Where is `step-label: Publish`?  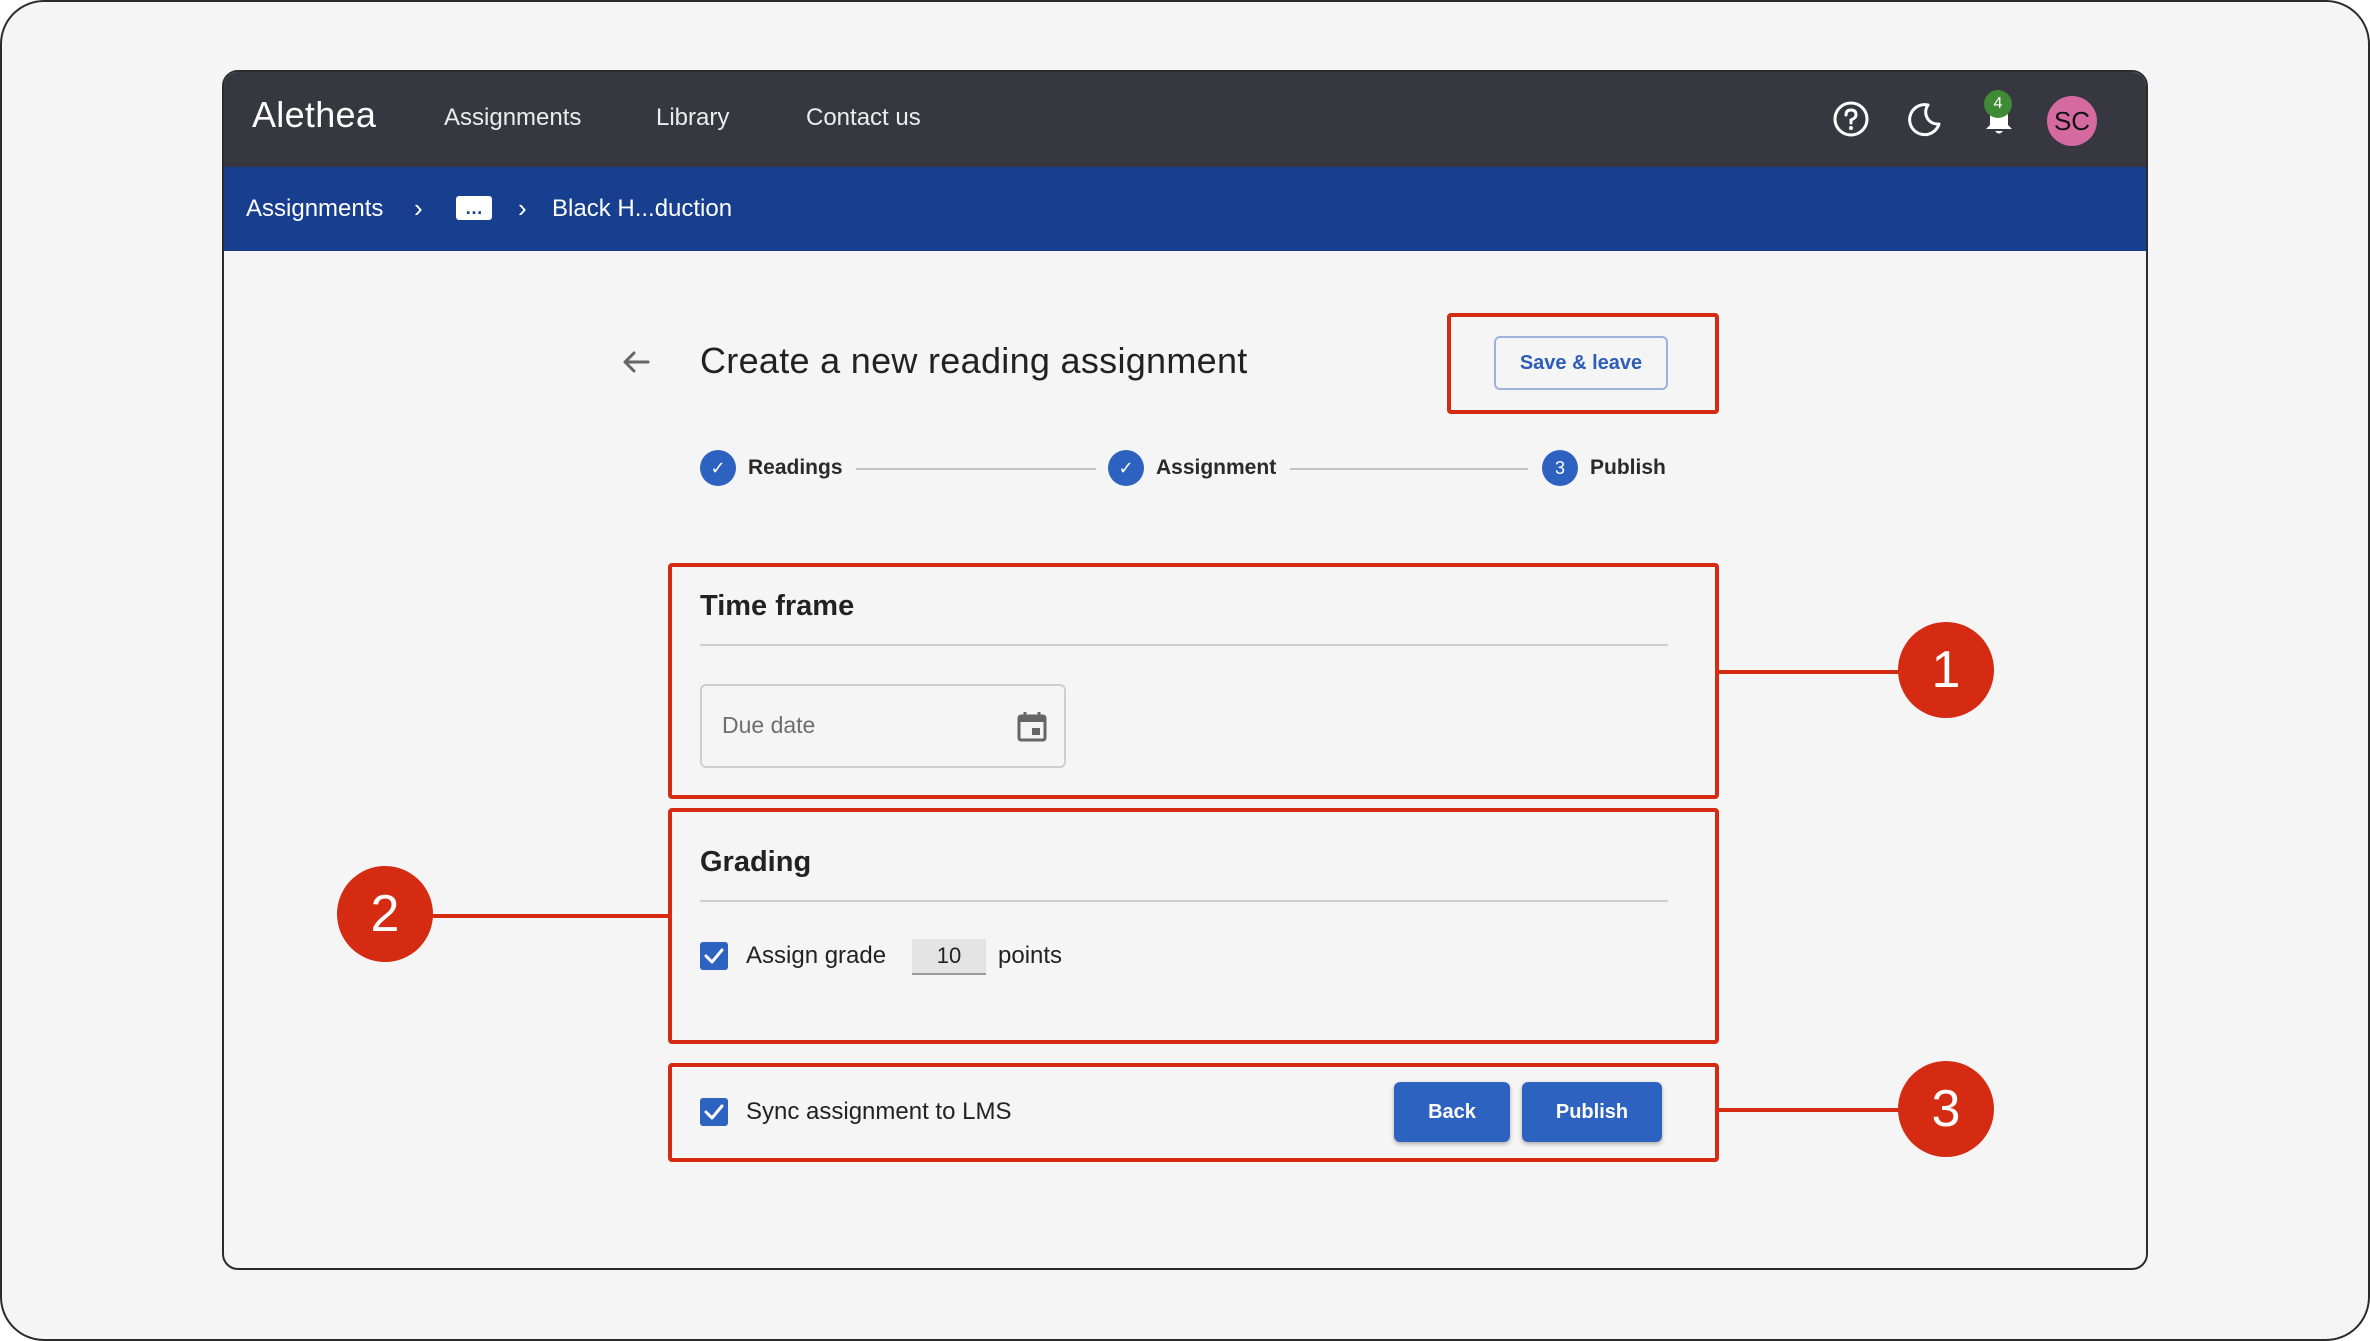 step-label: Publish is located at coordinates (1628, 467).